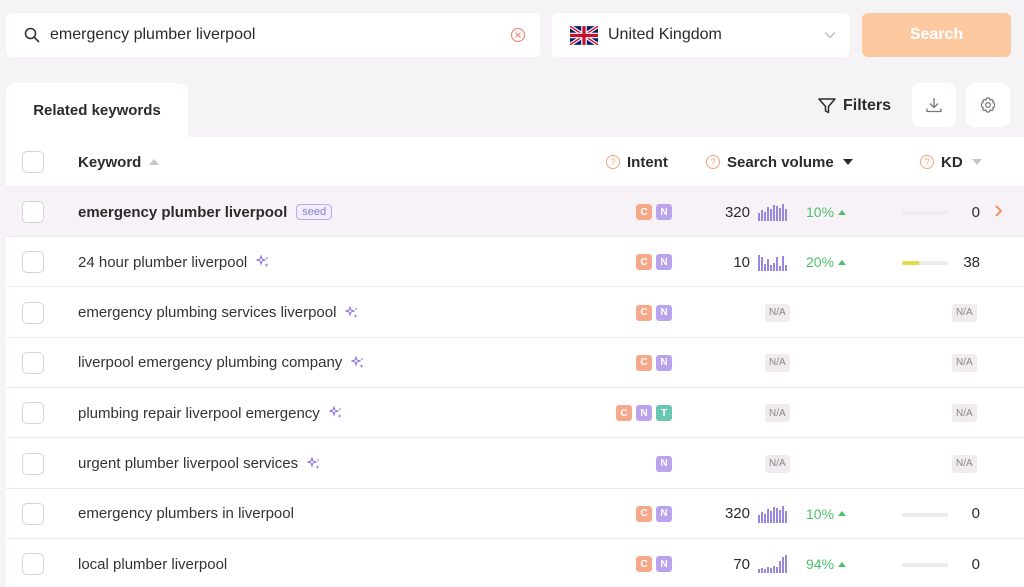 The image size is (1024, 587). I want to click on volume-cell: 10 20%, so click(781, 262).